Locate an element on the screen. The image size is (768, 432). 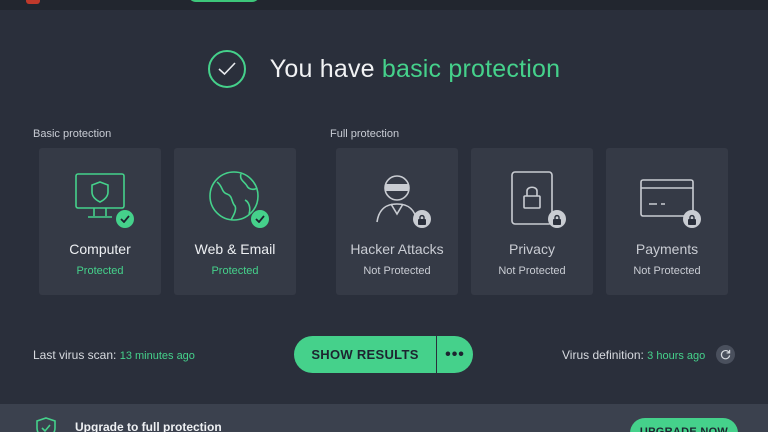
card-web-email: Web & Email Protected is located at coordinates (235, 221).